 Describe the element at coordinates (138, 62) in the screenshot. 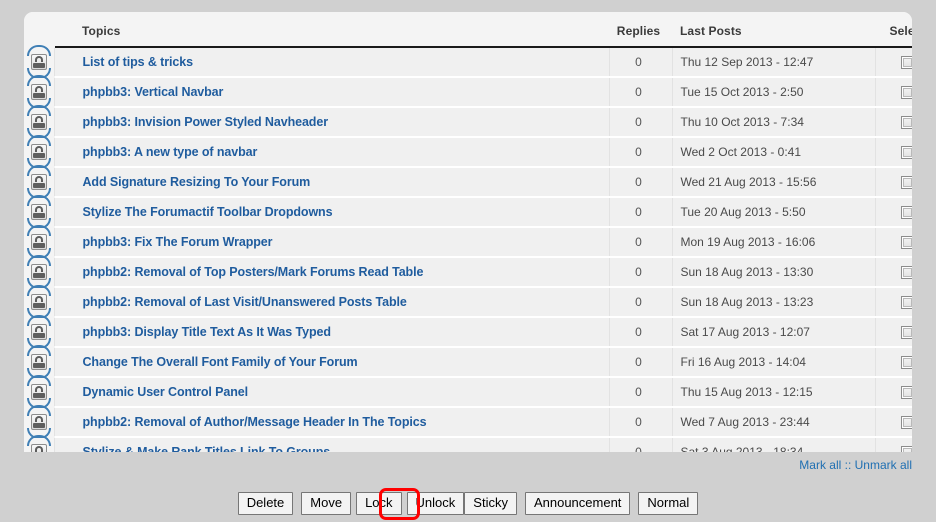

I see `topic-title-link: List of tips & tricks` at that location.